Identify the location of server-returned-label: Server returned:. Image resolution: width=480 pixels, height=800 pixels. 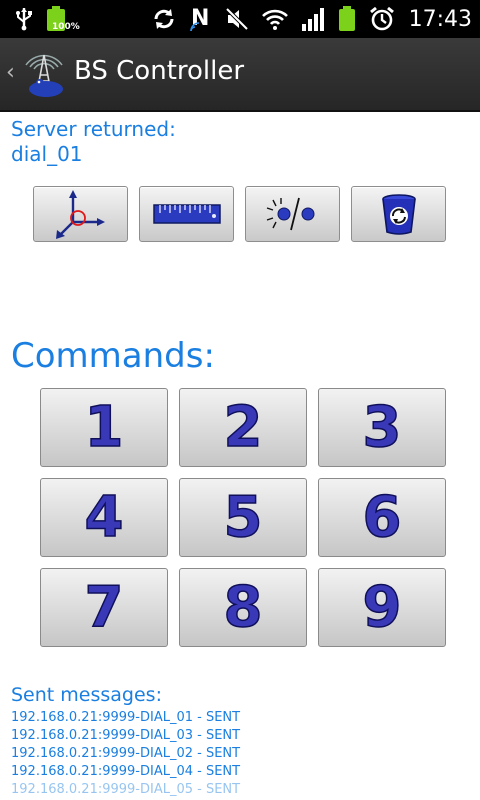
(93, 129).